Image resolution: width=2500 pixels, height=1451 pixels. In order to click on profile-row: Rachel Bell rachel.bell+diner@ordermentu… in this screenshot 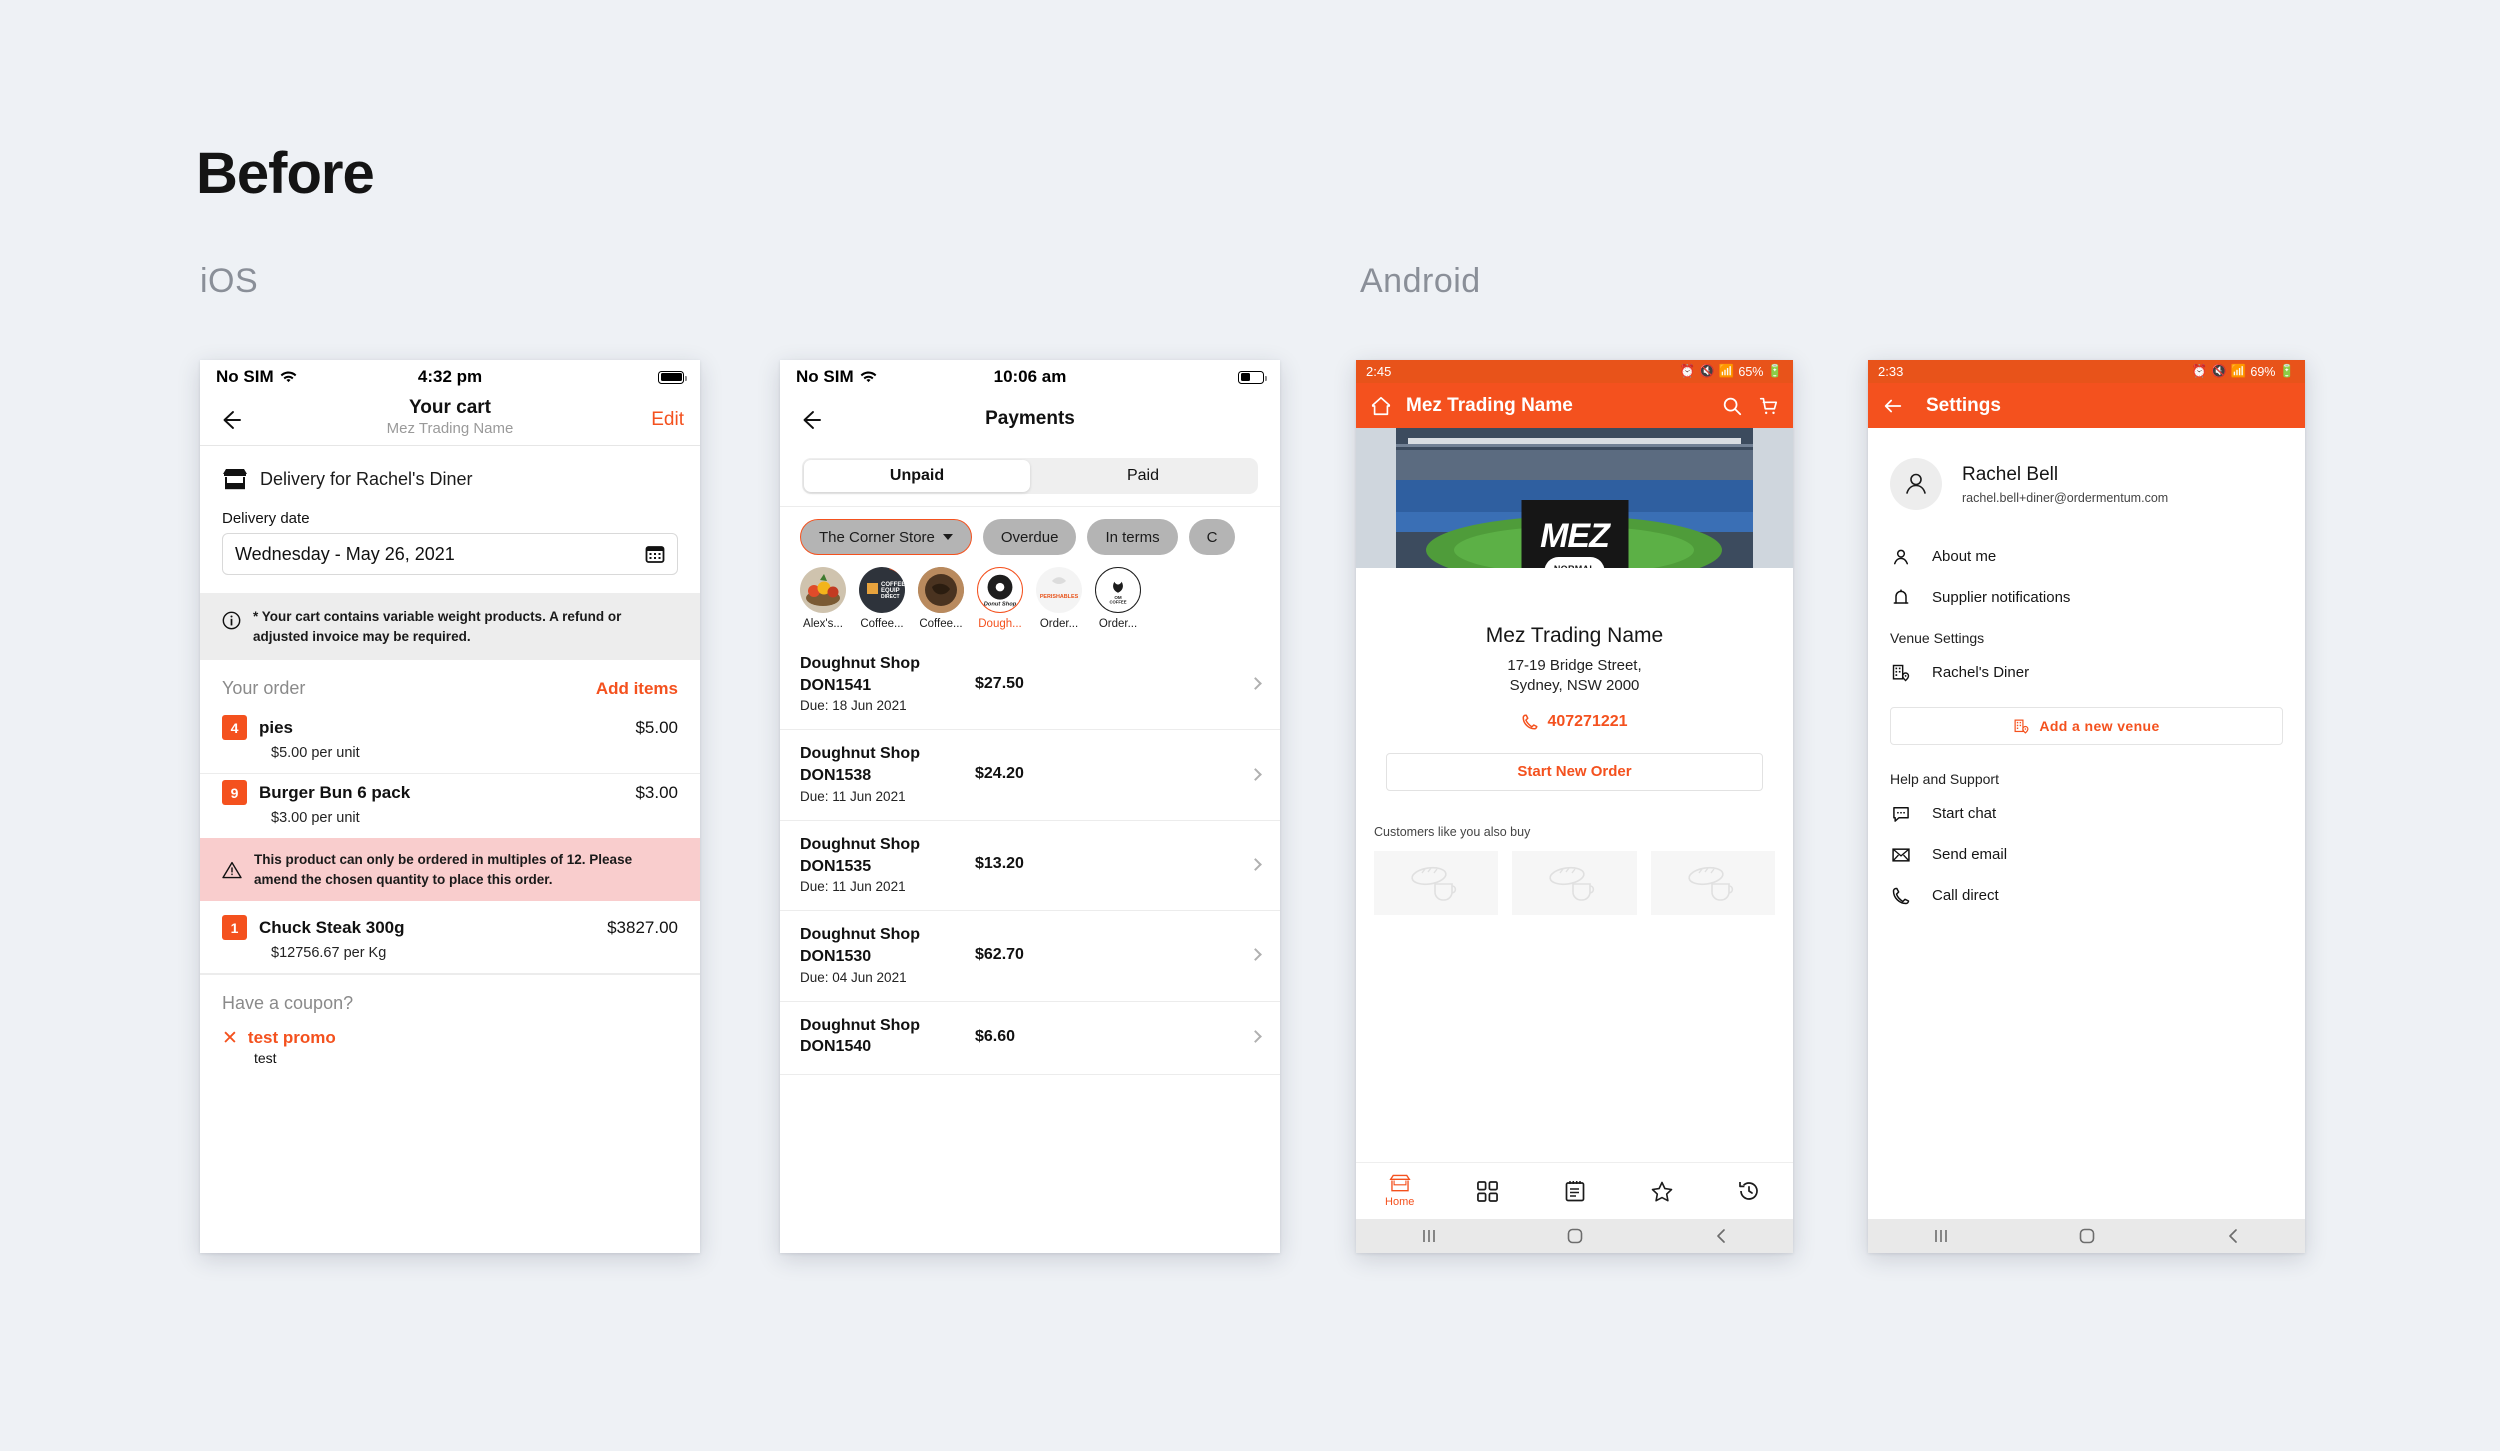, I will do `click(2086, 482)`.